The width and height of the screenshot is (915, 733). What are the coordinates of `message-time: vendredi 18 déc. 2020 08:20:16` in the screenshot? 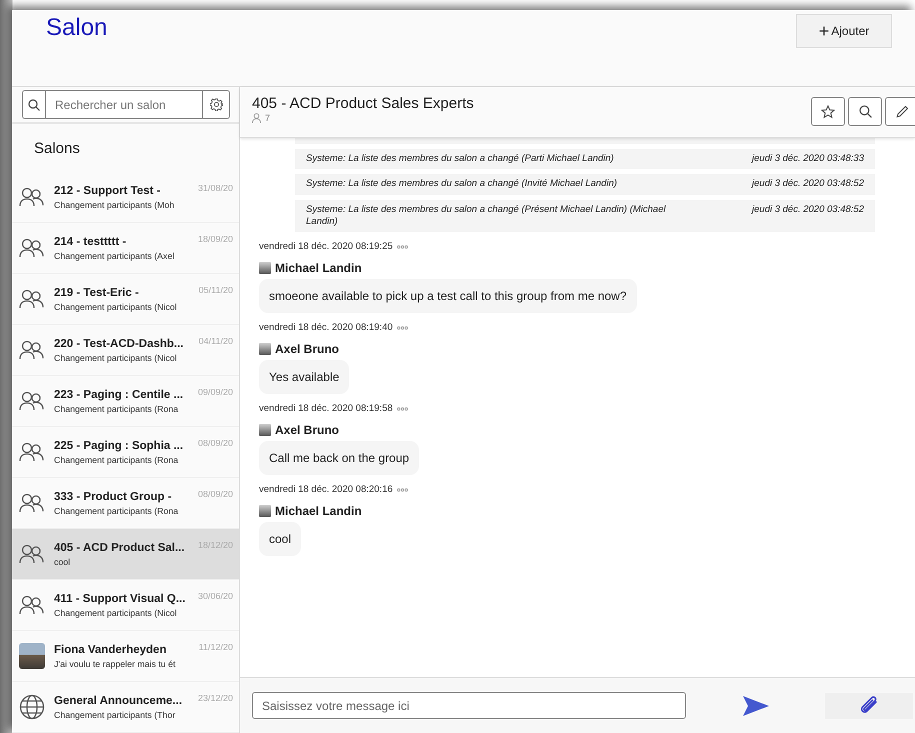 It's located at (326, 490).